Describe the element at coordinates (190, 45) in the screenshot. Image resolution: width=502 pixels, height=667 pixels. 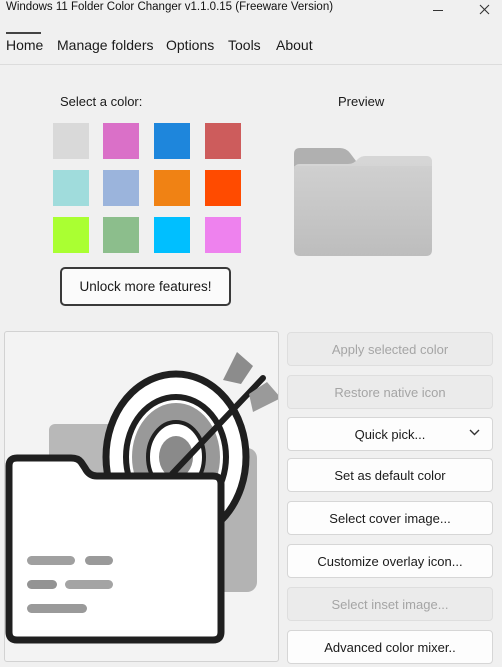
I see `menu-options: Options` at that location.